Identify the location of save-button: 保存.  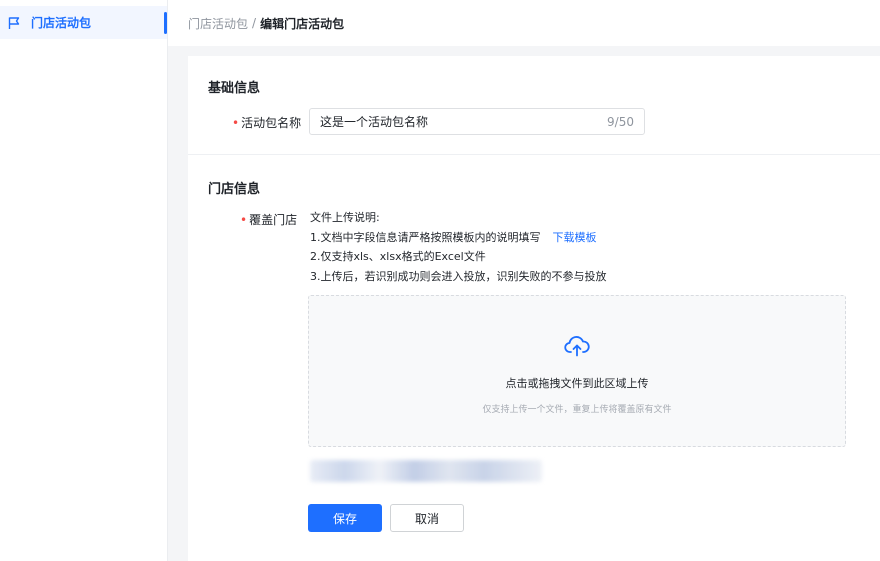
(345, 518).